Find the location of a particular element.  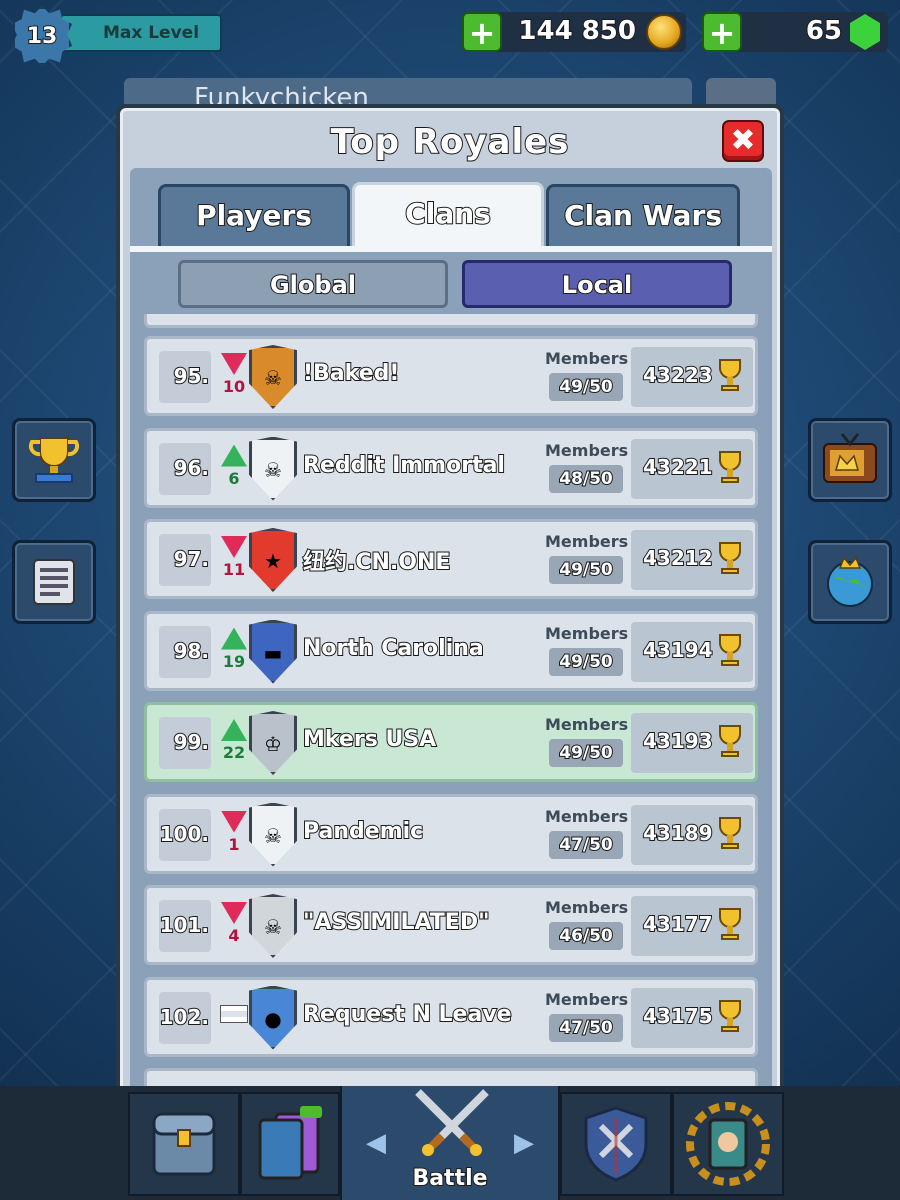

clan-name: "ASSIMILATED" is located at coordinates (396, 922).